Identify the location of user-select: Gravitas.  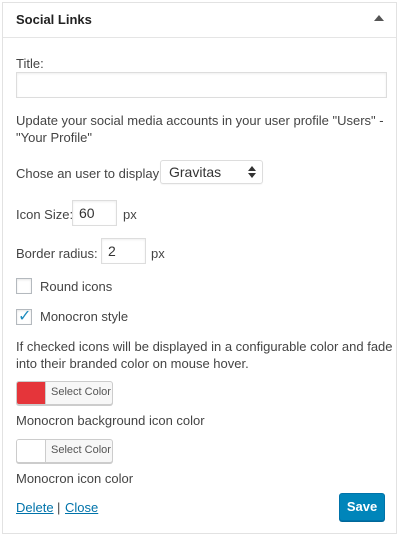
(211, 172).